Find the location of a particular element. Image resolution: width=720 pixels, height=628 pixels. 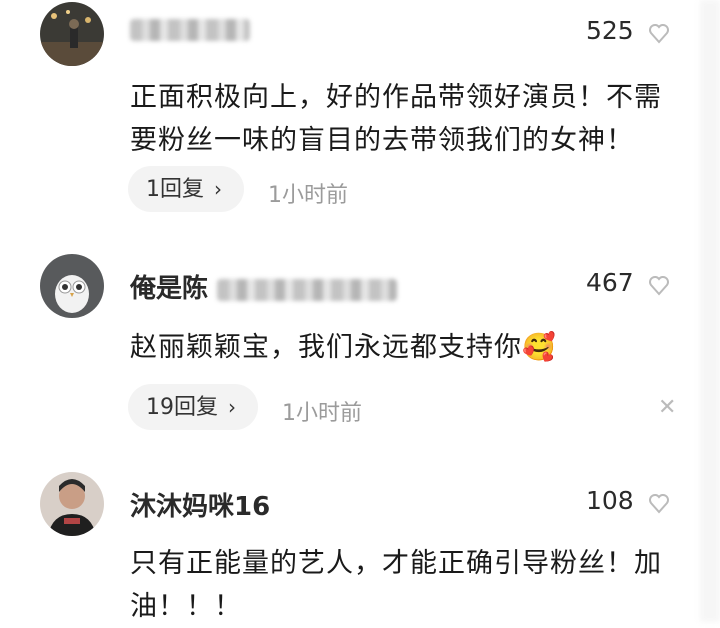

reply-button: 19回复 › is located at coordinates (193, 407).